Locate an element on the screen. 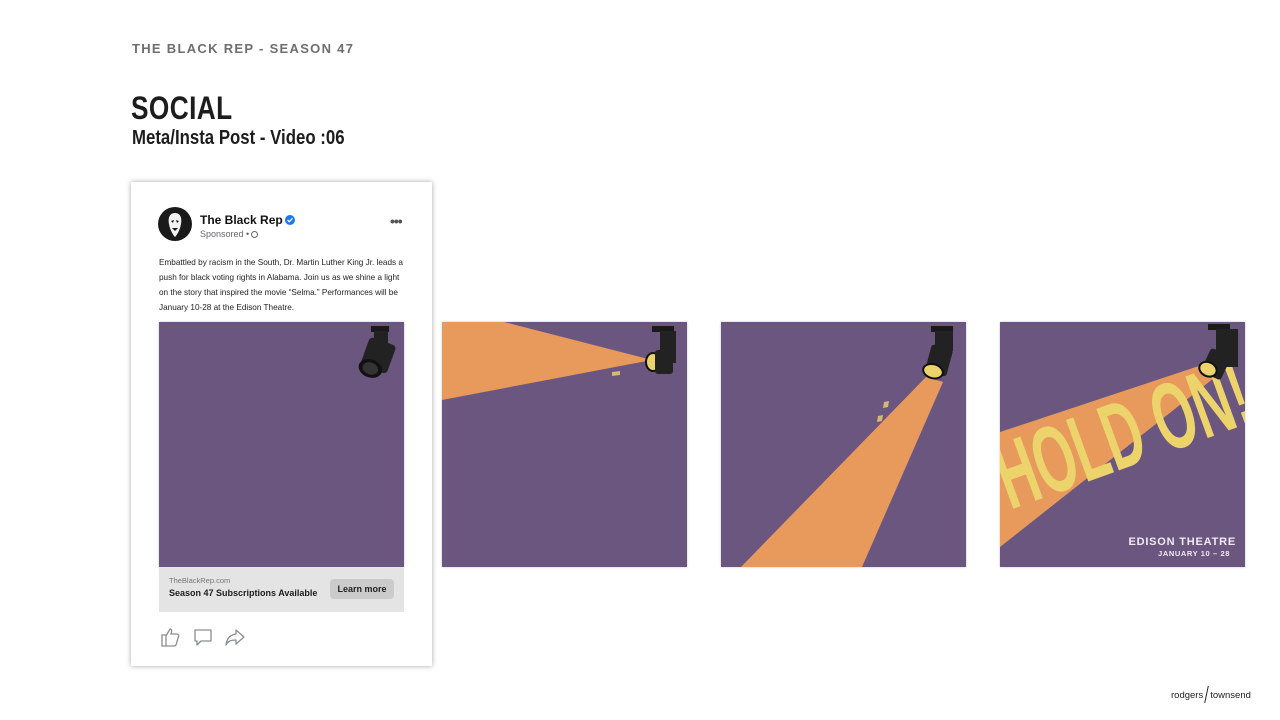 This screenshot has height=720, width=1280. agency-logo: rodgers townsend is located at coordinates (1211, 694).